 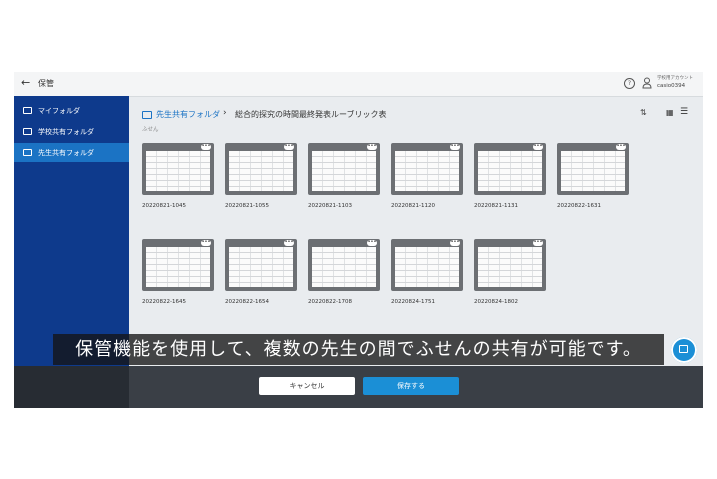 I want to click on sidebar-item-teacher-shared-folder: 先生共有フォルダ, so click(x=71, y=152).